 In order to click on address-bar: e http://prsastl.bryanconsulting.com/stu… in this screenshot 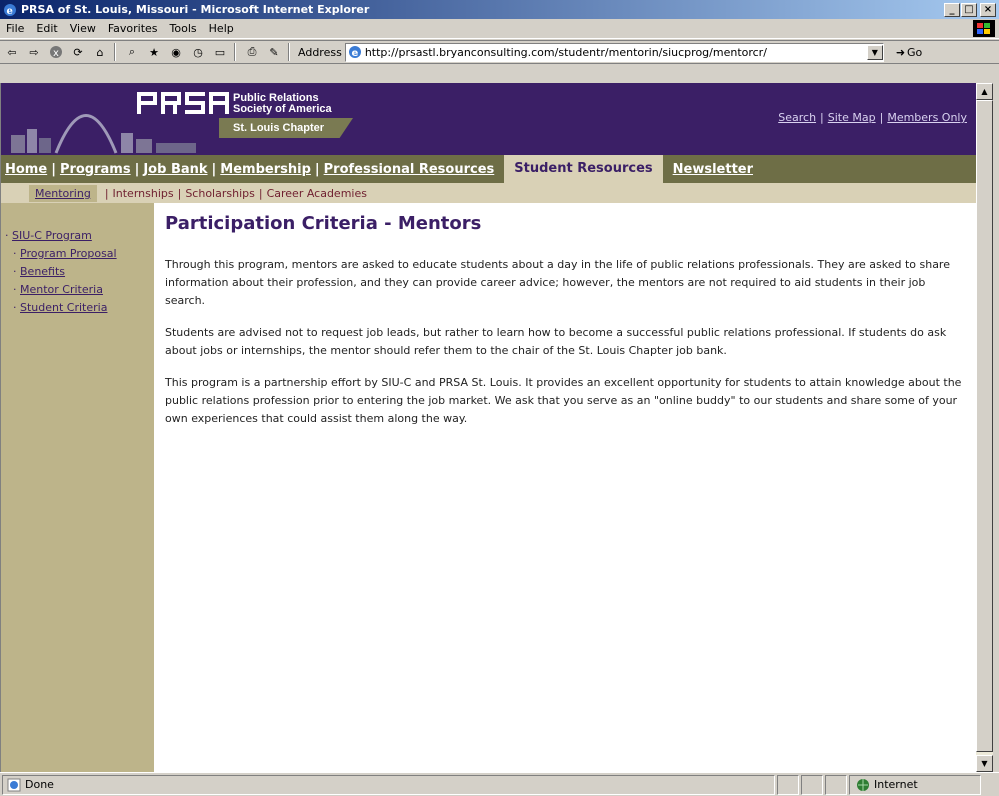, I will do `click(614, 52)`.